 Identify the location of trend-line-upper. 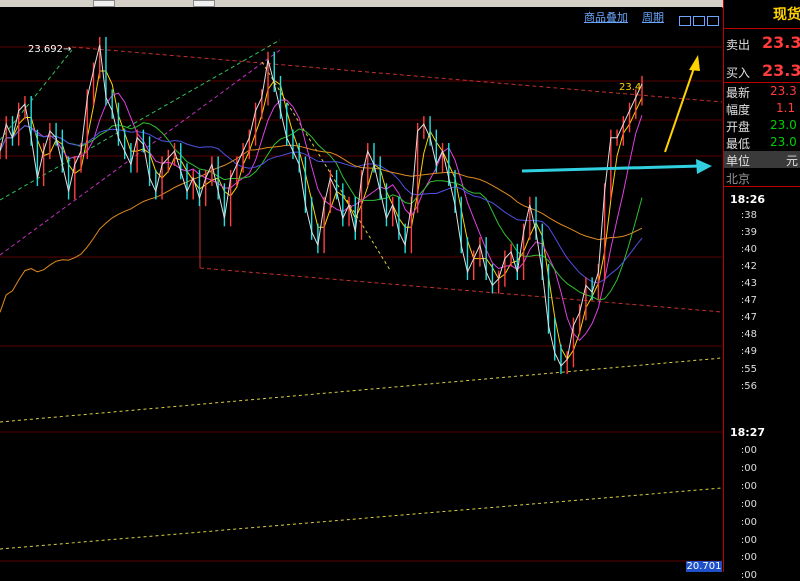
(396, 74).